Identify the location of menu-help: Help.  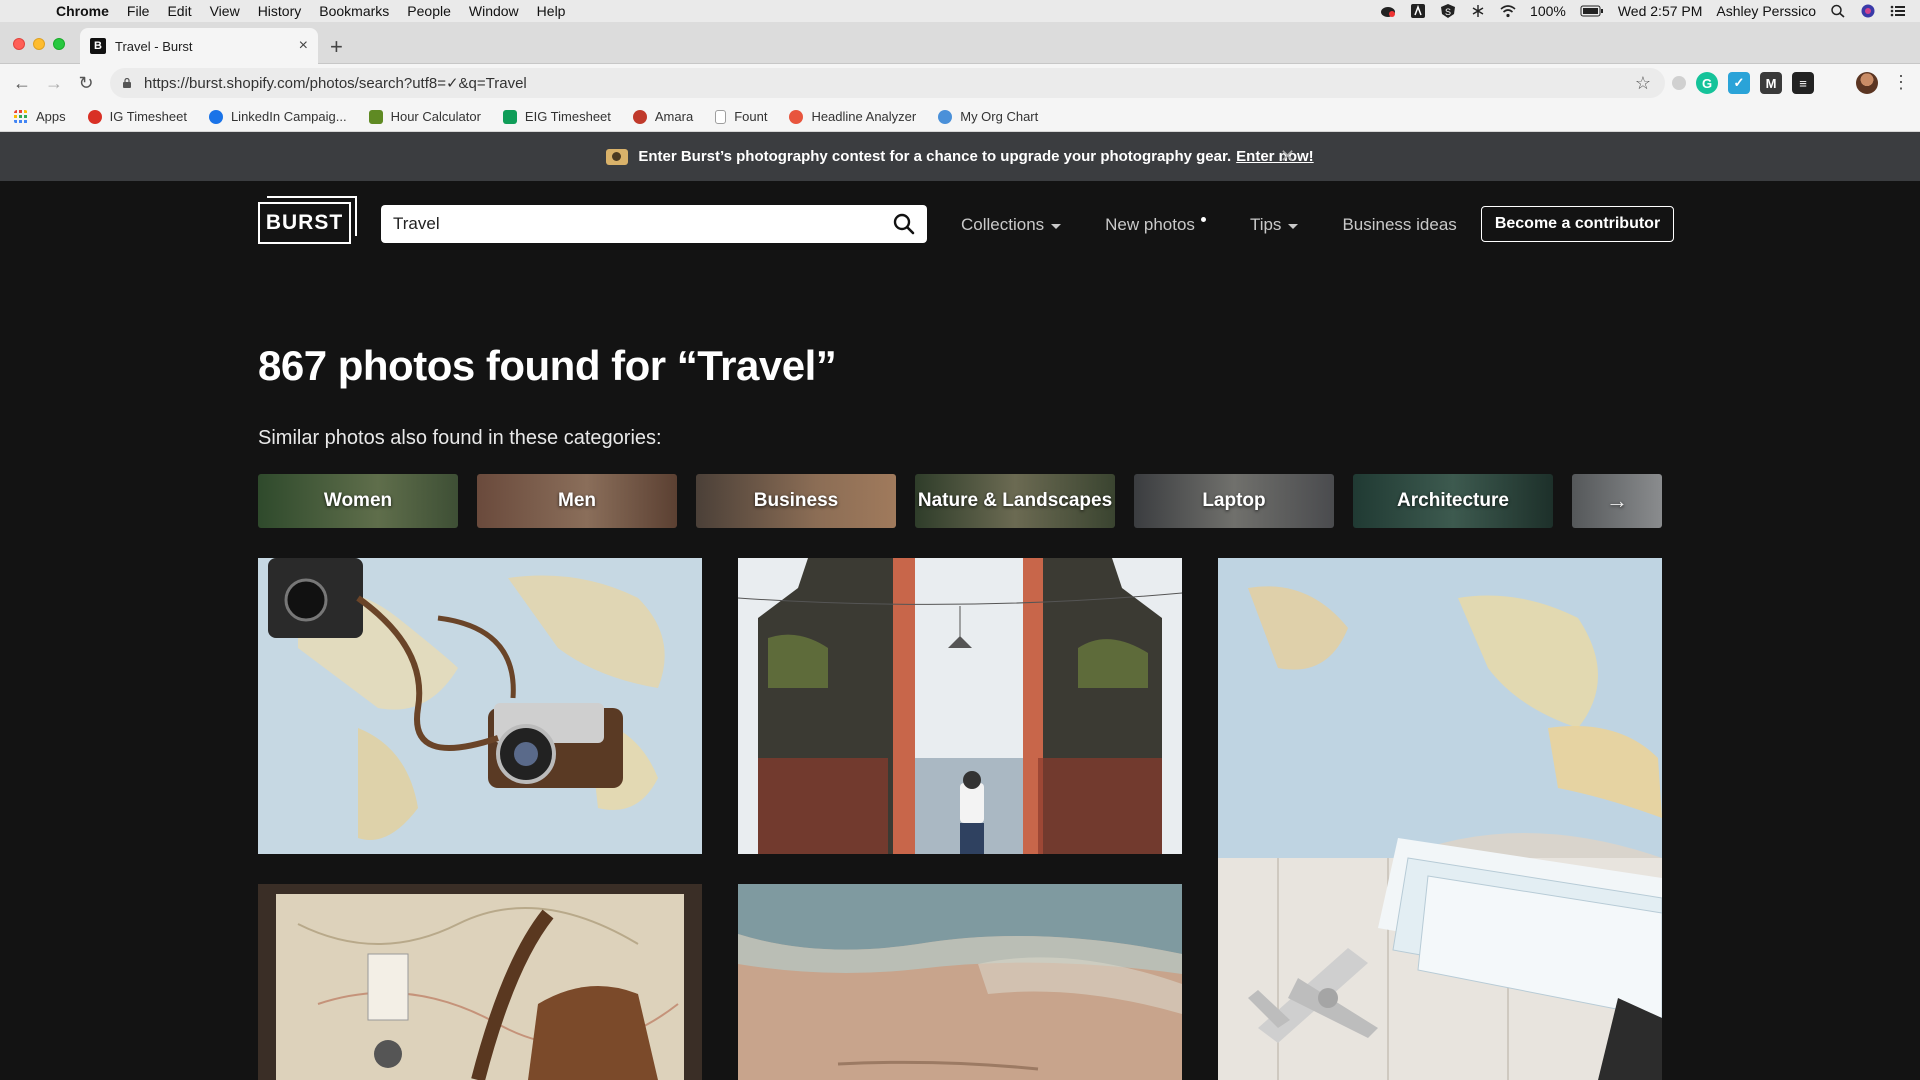
(551, 11).